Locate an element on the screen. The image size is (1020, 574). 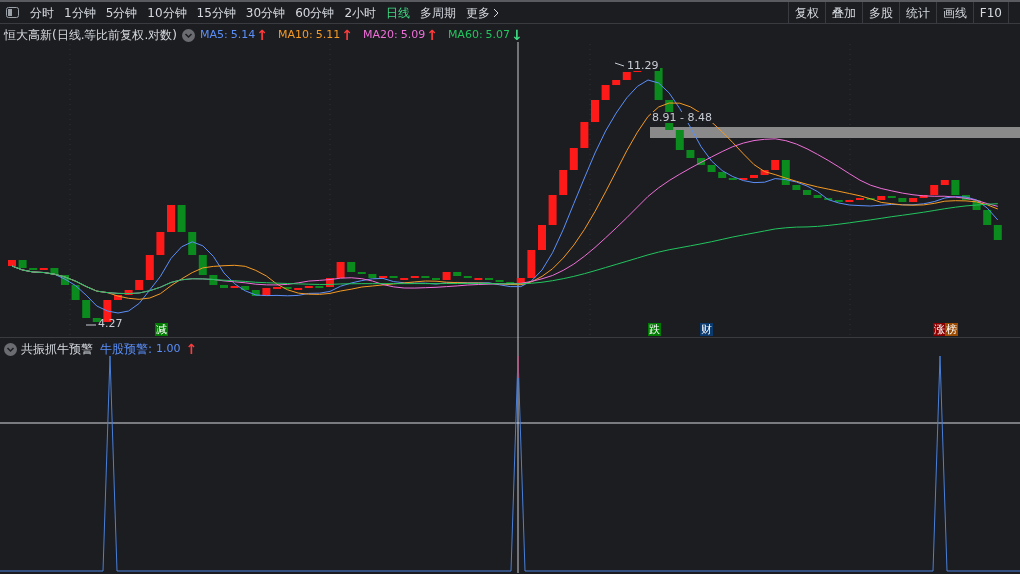
indicator-label: 牛股预警: is located at coordinates (126, 349).